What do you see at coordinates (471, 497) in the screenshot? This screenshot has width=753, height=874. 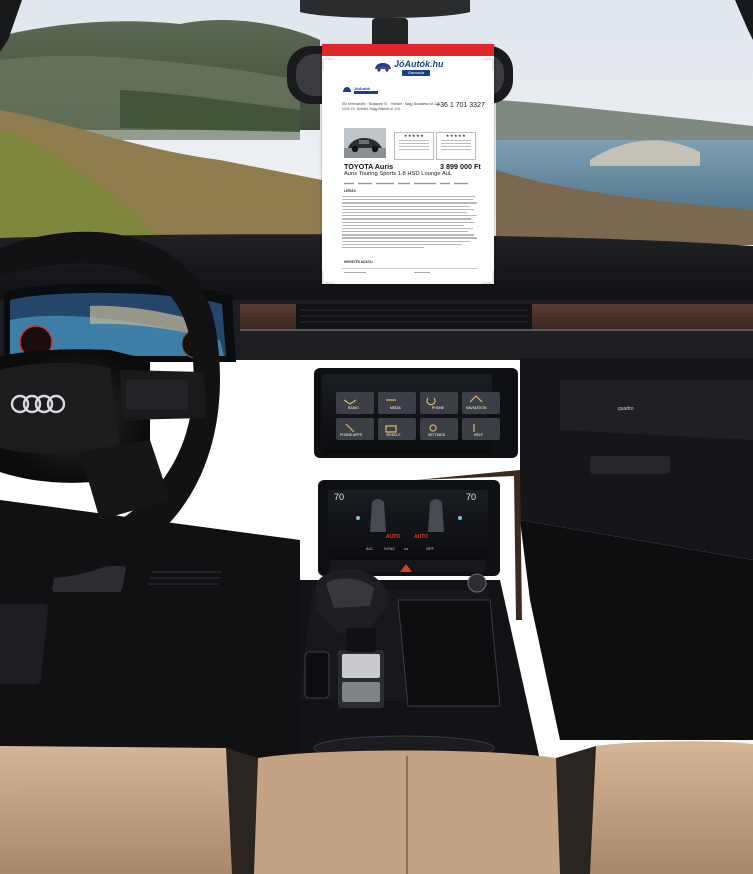 I see `temp-right: 70` at bounding box center [471, 497].